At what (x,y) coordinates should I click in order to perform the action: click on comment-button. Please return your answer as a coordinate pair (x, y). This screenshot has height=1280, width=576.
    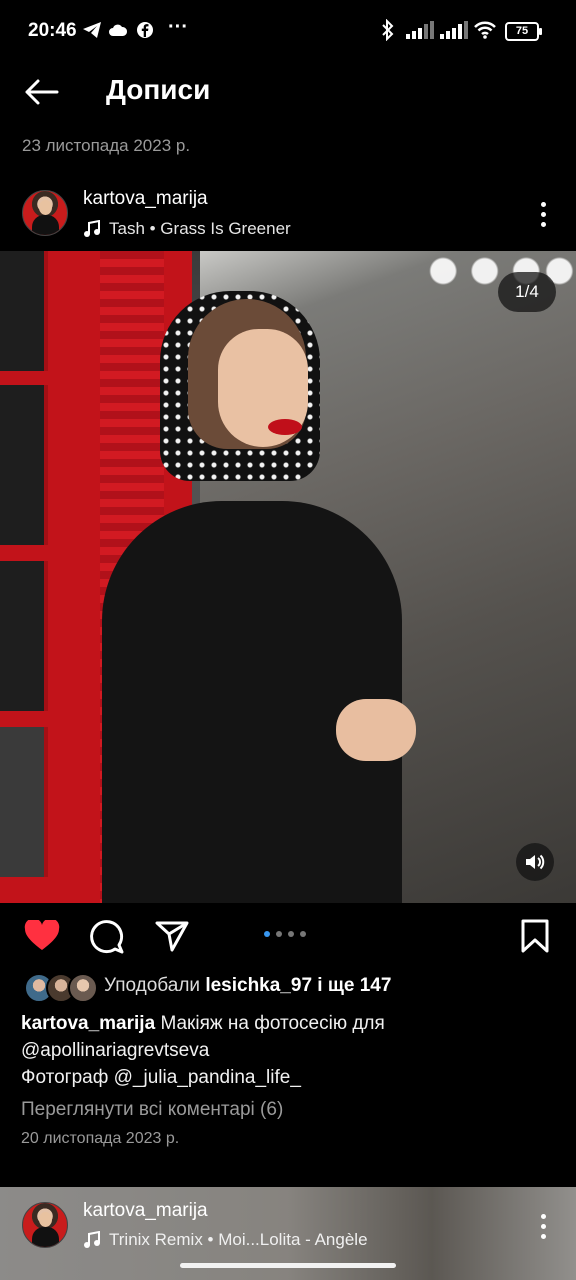
    Looking at the image, I should click on (106, 936).